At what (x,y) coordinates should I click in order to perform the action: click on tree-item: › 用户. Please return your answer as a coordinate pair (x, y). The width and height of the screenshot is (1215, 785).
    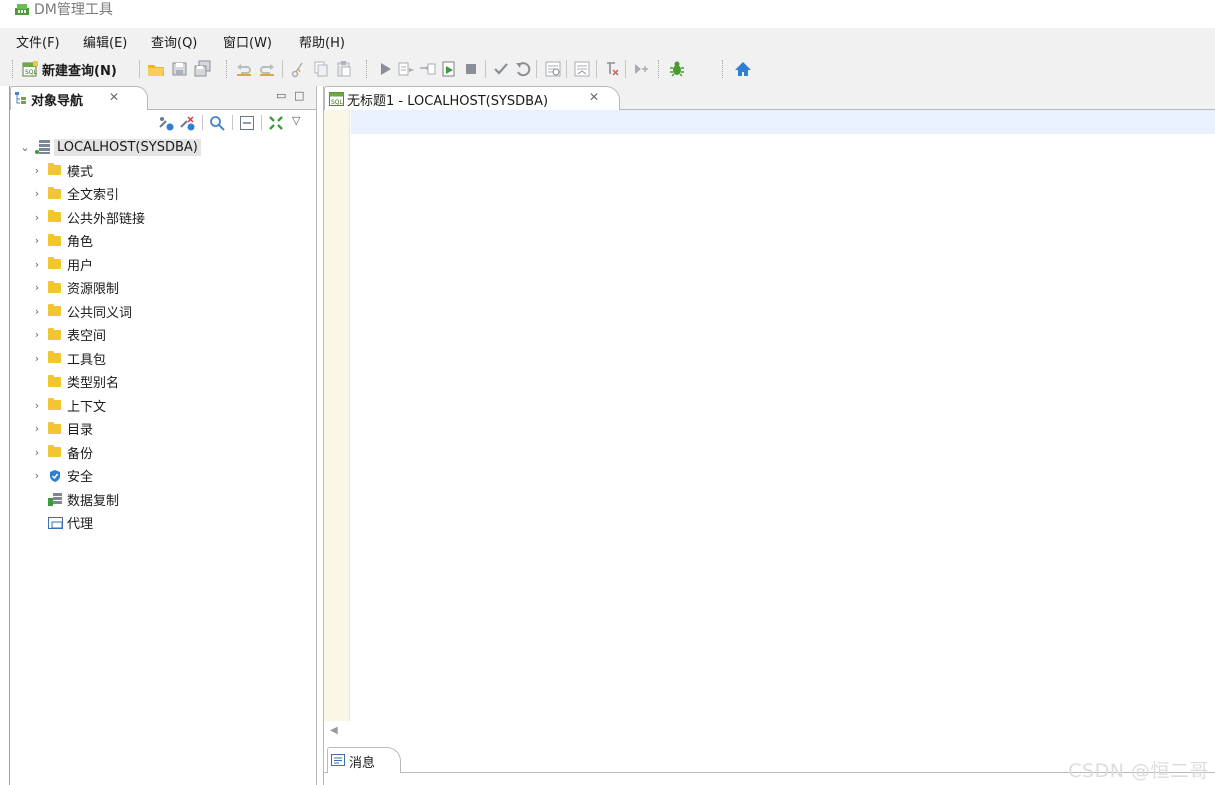
    Looking at the image, I should click on (51, 264).